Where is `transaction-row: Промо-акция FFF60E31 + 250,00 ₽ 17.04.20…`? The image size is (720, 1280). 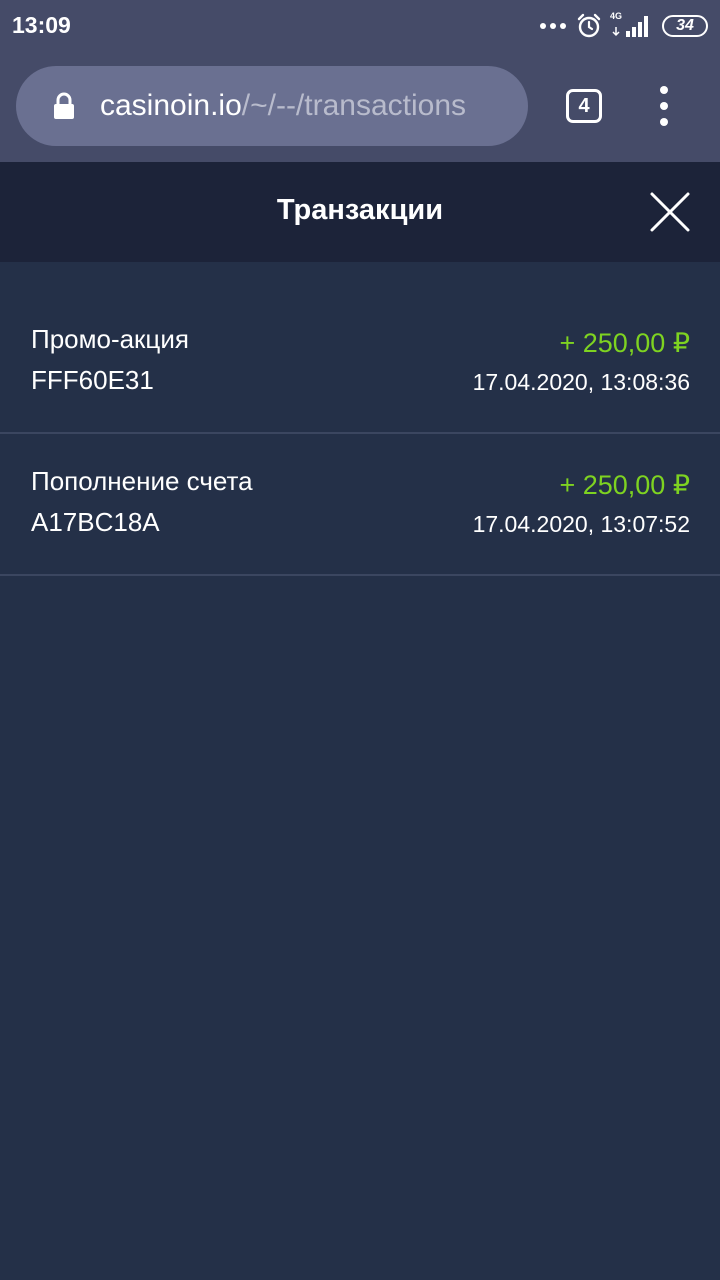 transaction-row: Промо-акция FFF60E31 + 250,00 ₽ 17.04.20… is located at coordinates (360, 363).